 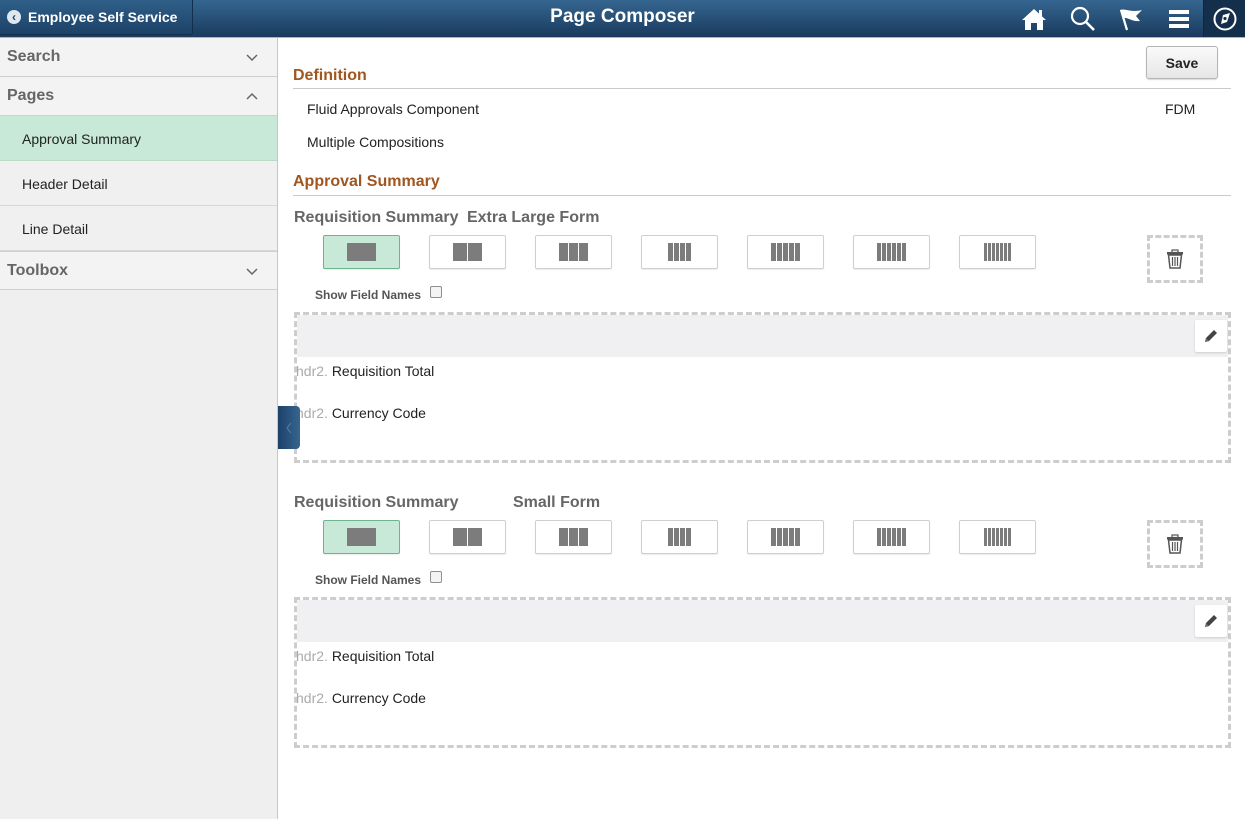 I want to click on sidebar-group-search: Search, so click(x=138, y=57).